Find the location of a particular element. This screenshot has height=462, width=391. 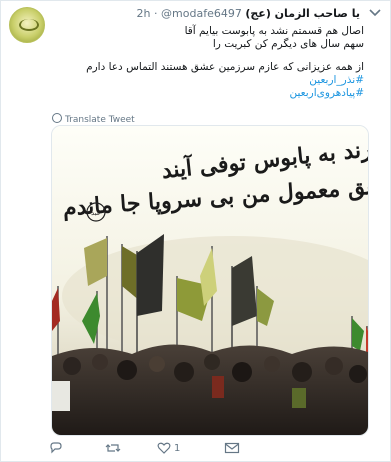

globe-icon is located at coordinates (57, 118).